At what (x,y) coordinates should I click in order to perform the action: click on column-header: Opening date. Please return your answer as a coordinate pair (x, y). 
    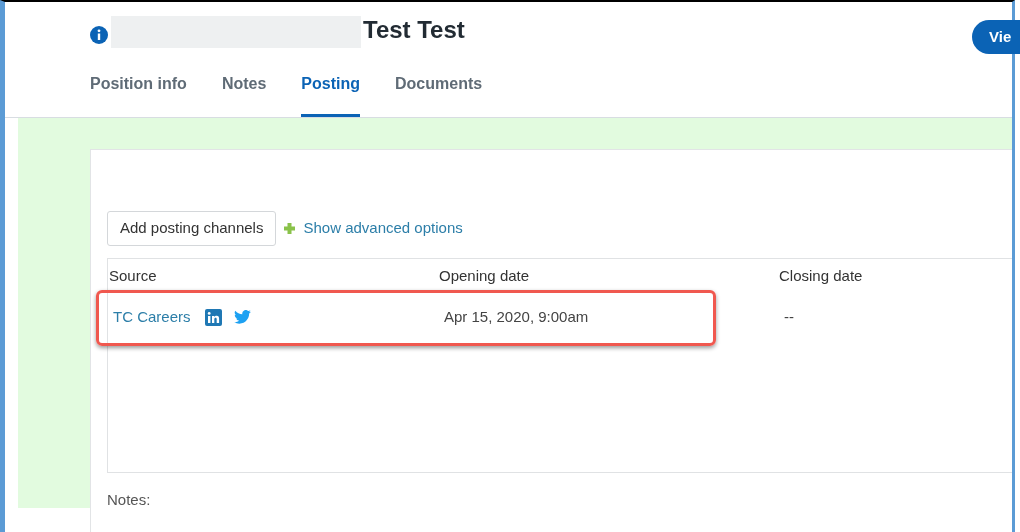
    Looking at the image, I should click on (485, 275).